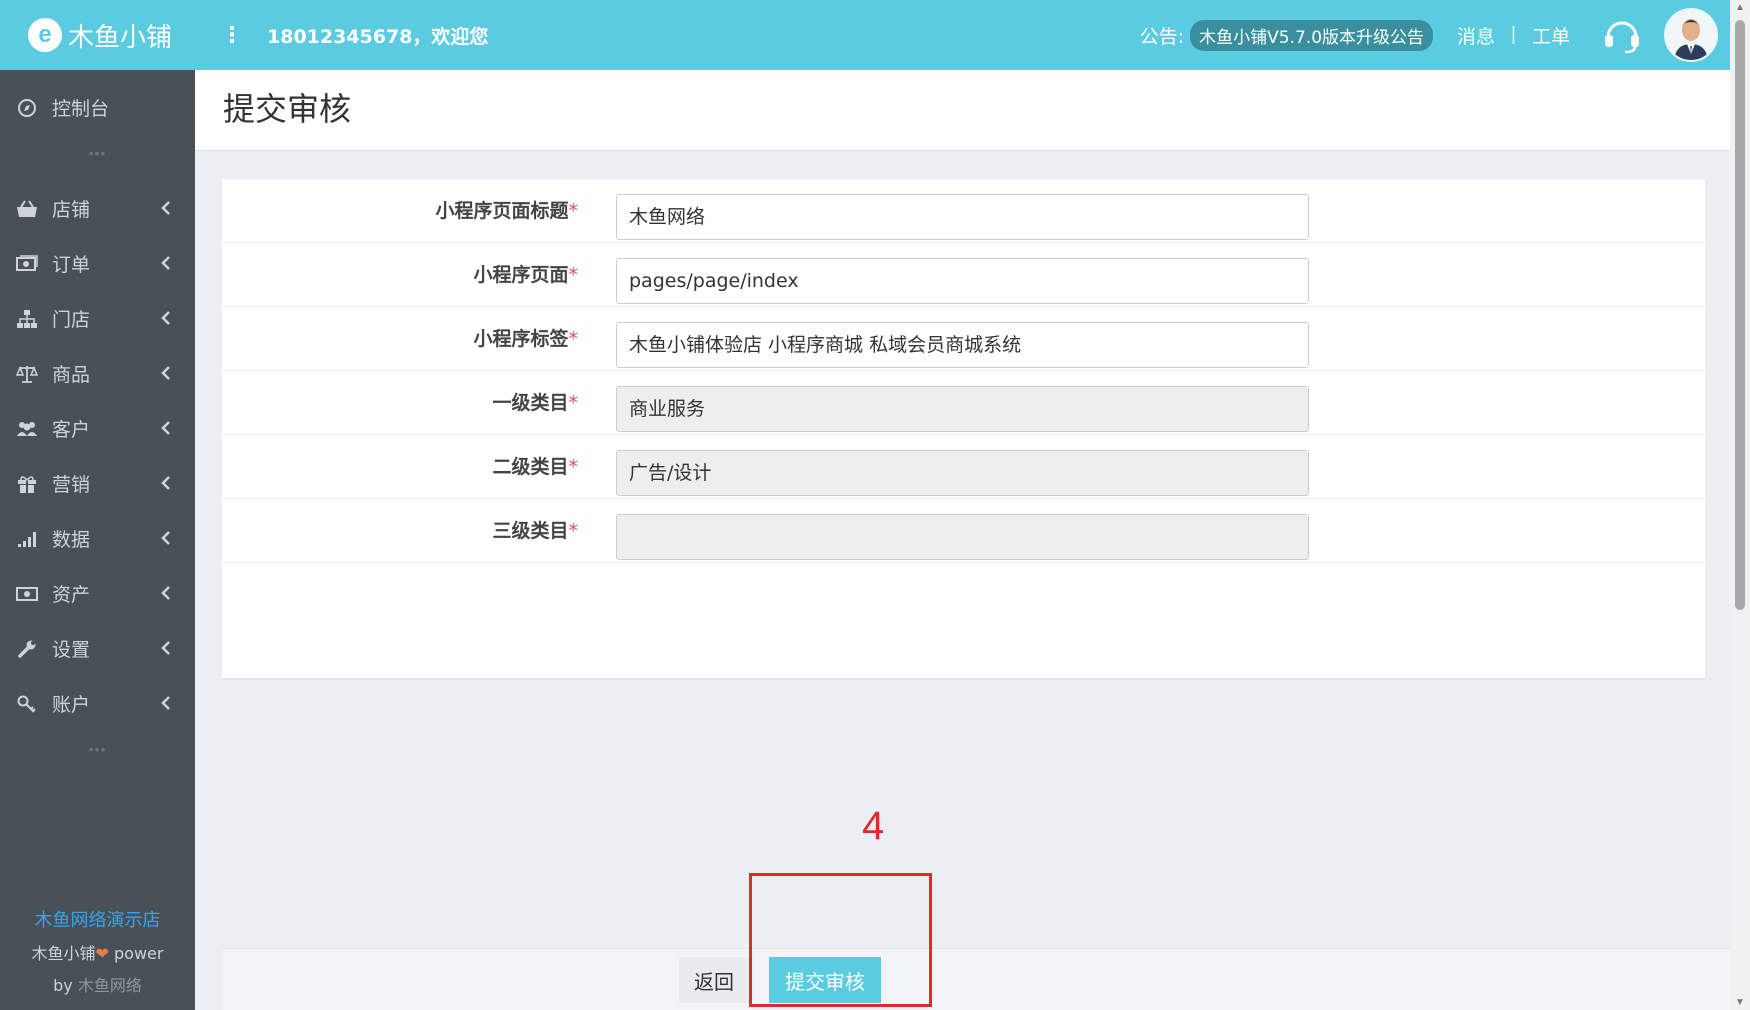 The height and width of the screenshot is (1010, 1750). Describe the element at coordinates (962, 345) in the screenshot. I see `tags-input: 木鱼小铺体验店 小程序商城 私域会员商城系统` at that location.